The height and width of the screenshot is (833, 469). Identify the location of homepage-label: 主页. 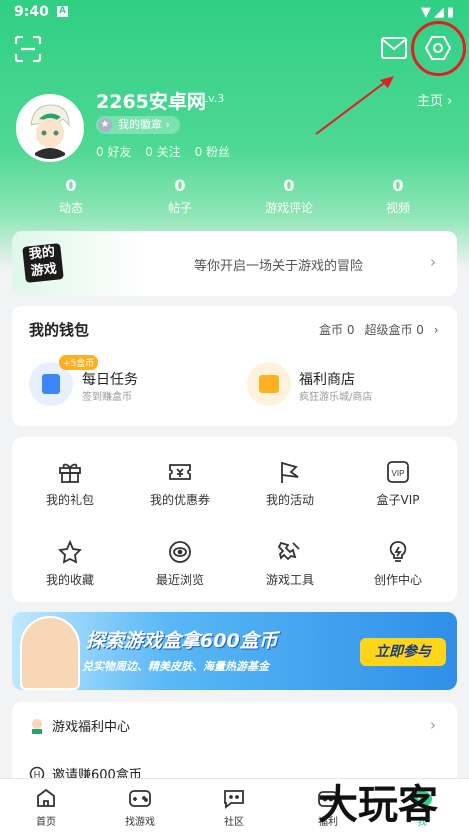
(430, 101).